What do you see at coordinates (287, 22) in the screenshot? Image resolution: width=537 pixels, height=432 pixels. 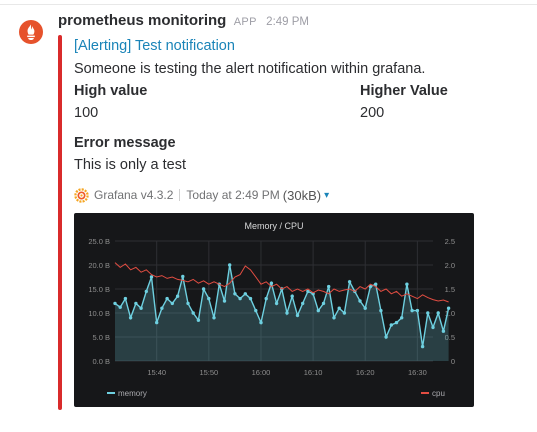 I see `message-timestamp: 2:49 PM` at bounding box center [287, 22].